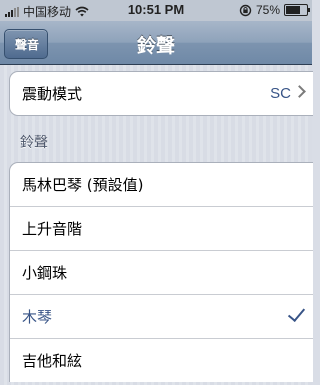 The height and width of the screenshot is (385, 320). What do you see at coordinates (299, 91) in the screenshot?
I see `chevron-right-icon` at bounding box center [299, 91].